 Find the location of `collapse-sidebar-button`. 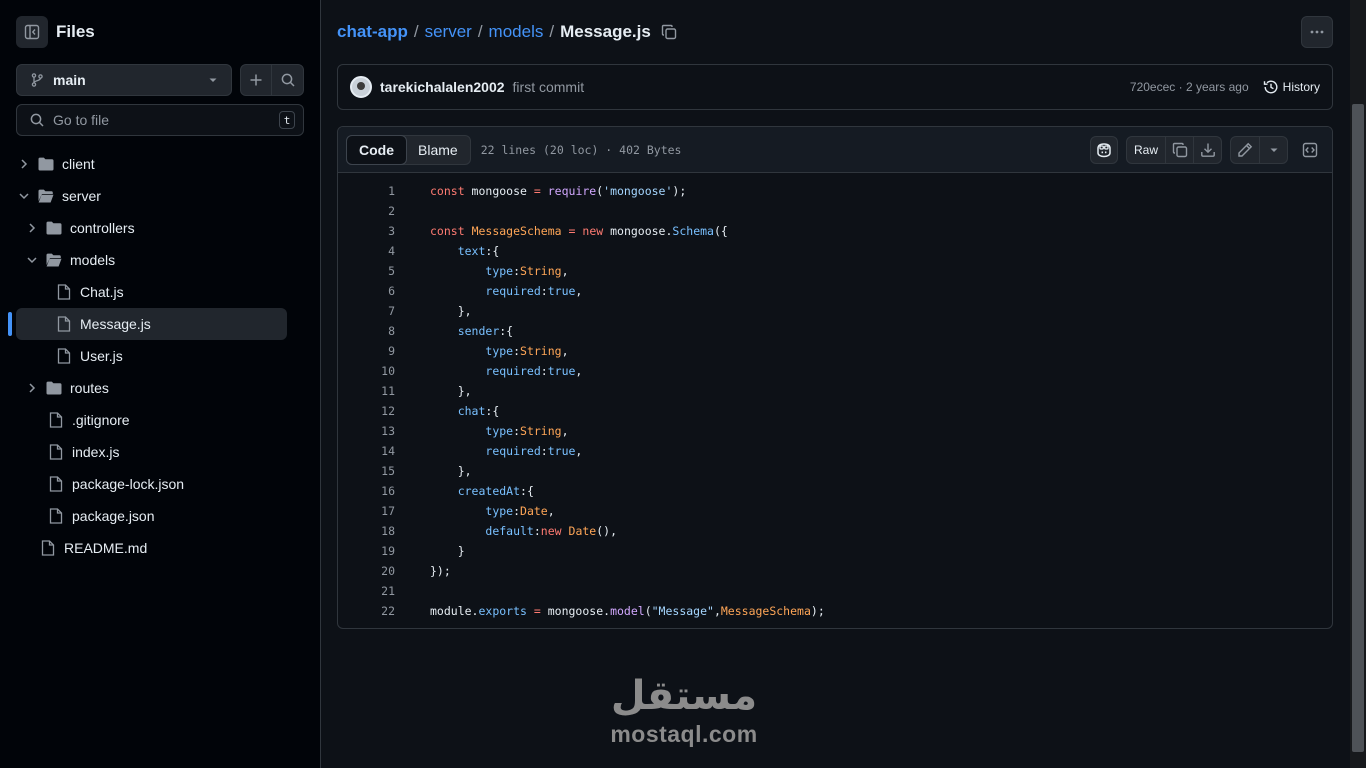

collapse-sidebar-button is located at coordinates (32, 32).